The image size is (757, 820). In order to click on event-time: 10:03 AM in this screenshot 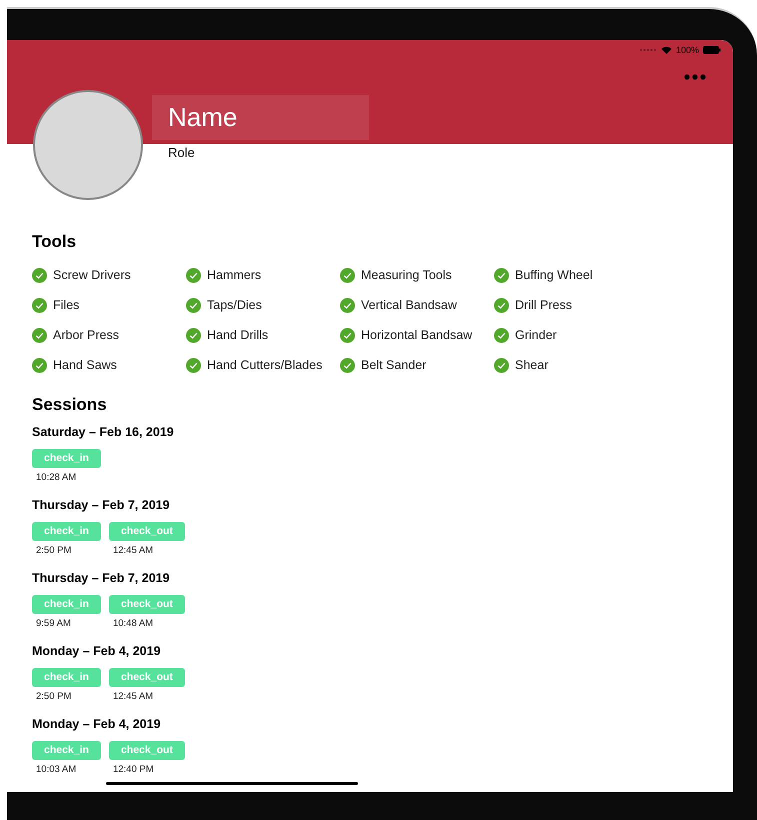, I will do `click(56, 769)`.